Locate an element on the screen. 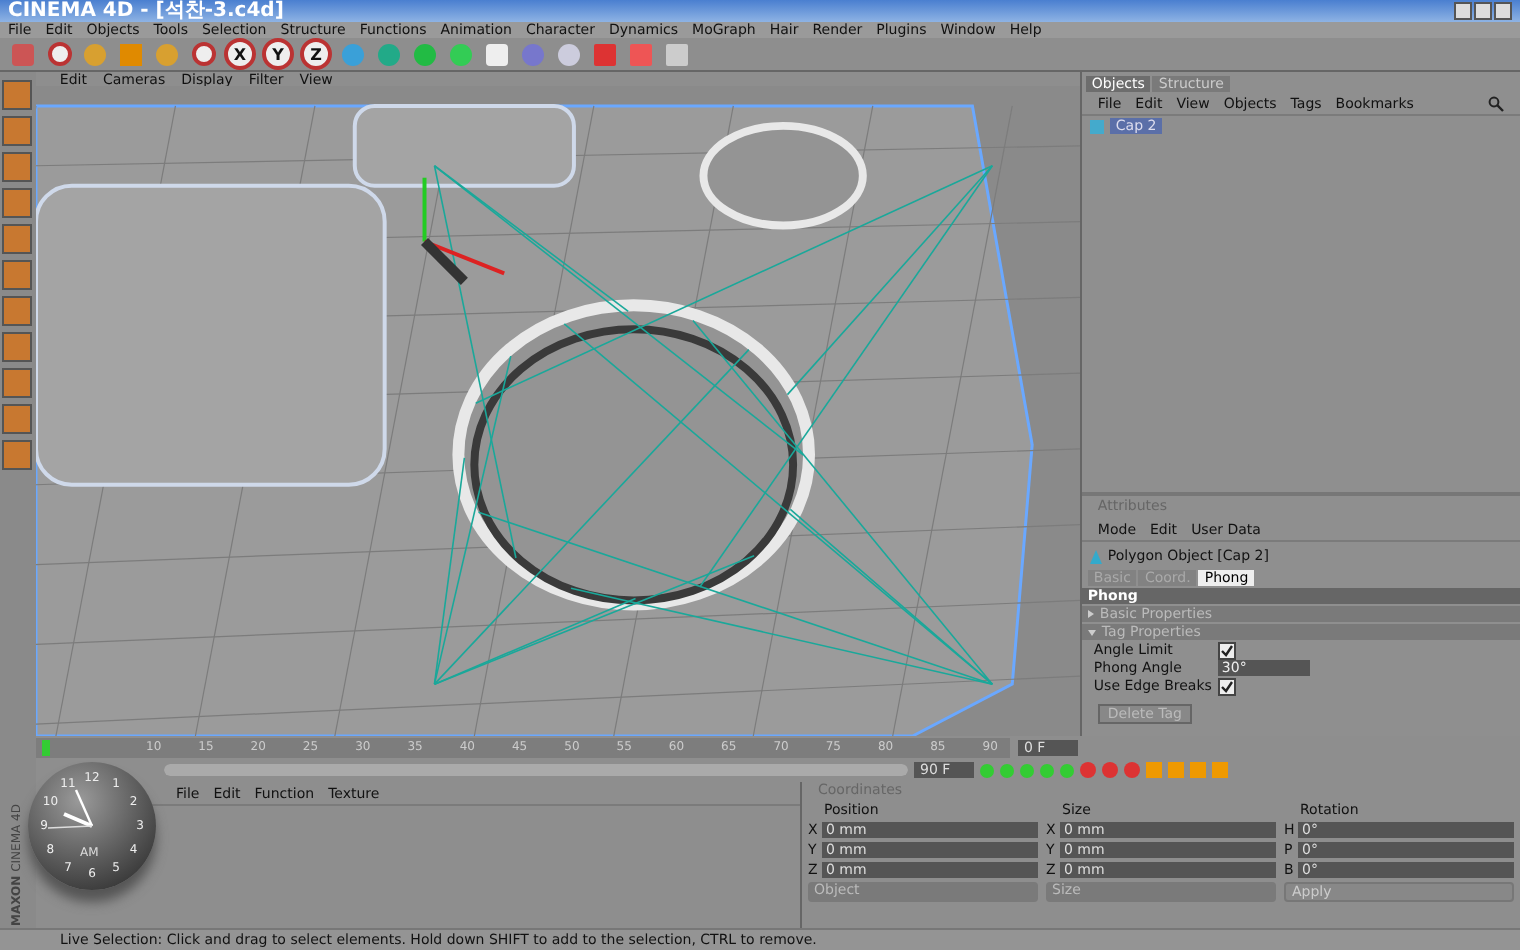 This screenshot has height=950, width=1520. playhead-icon is located at coordinates (46, 747).